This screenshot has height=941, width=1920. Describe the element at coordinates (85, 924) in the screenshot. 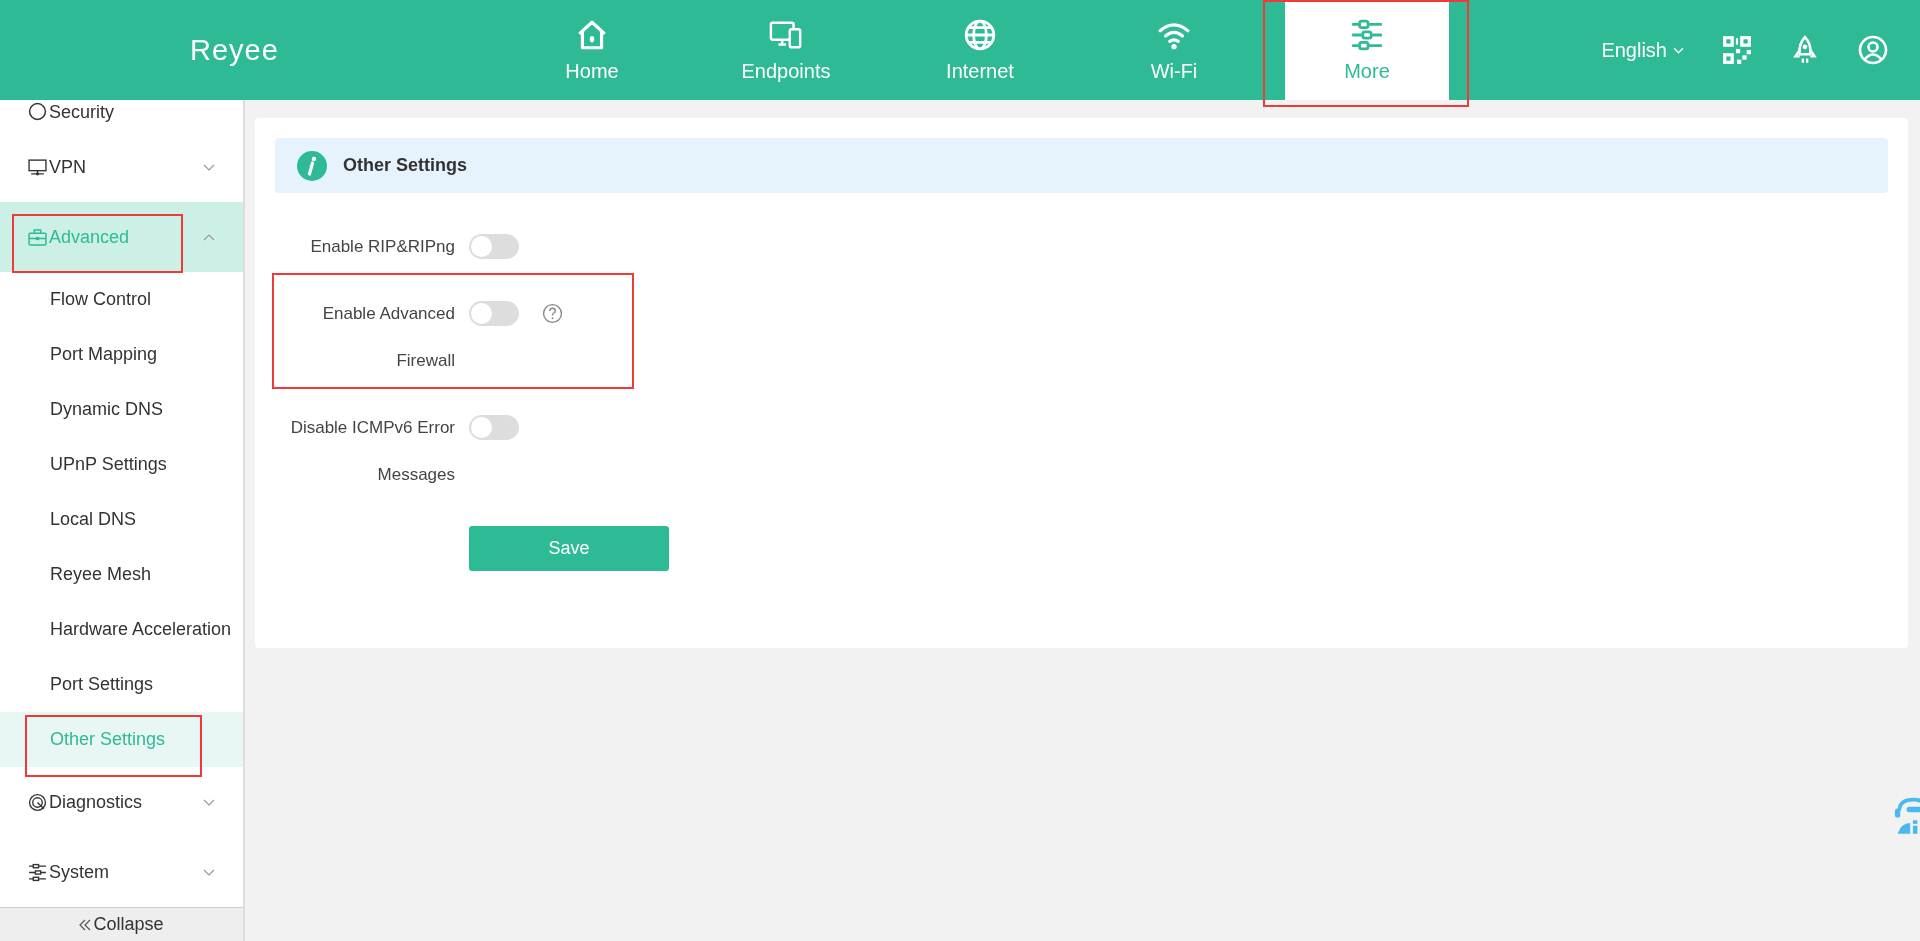

I see `double-chevron-left-icon` at that location.